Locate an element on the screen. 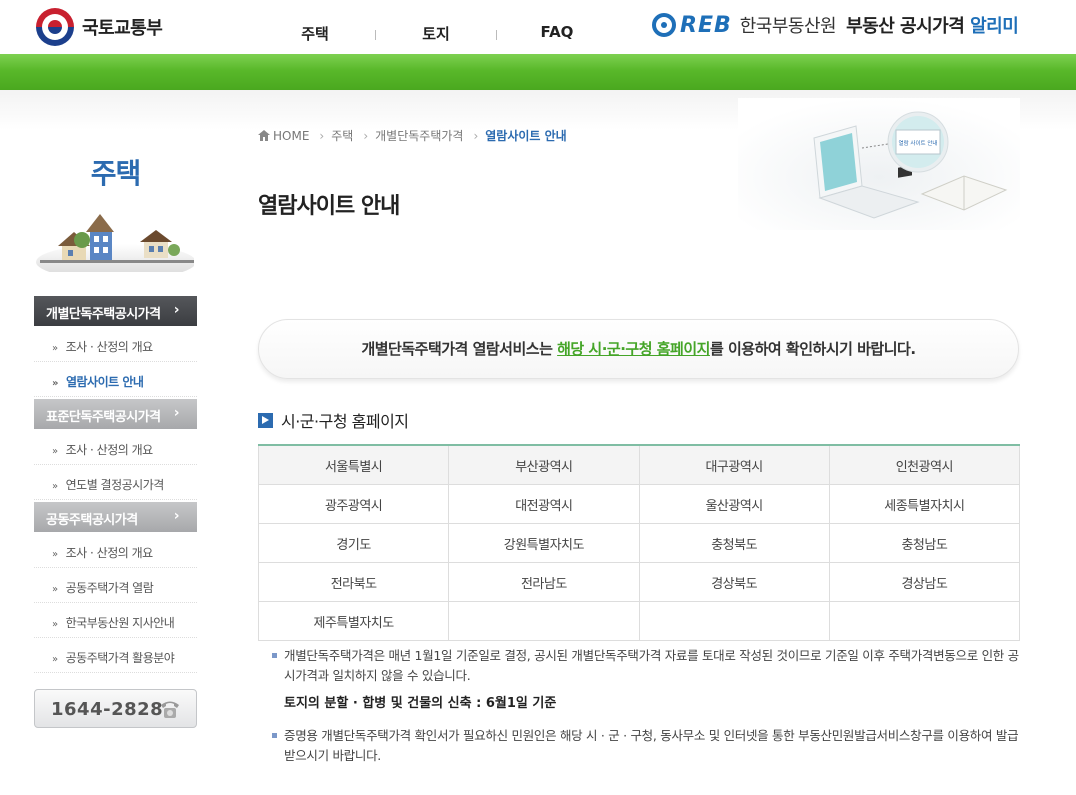 The width and height of the screenshot is (1076, 795). region-link: 부산광역시 is located at coordinates (544, 464).